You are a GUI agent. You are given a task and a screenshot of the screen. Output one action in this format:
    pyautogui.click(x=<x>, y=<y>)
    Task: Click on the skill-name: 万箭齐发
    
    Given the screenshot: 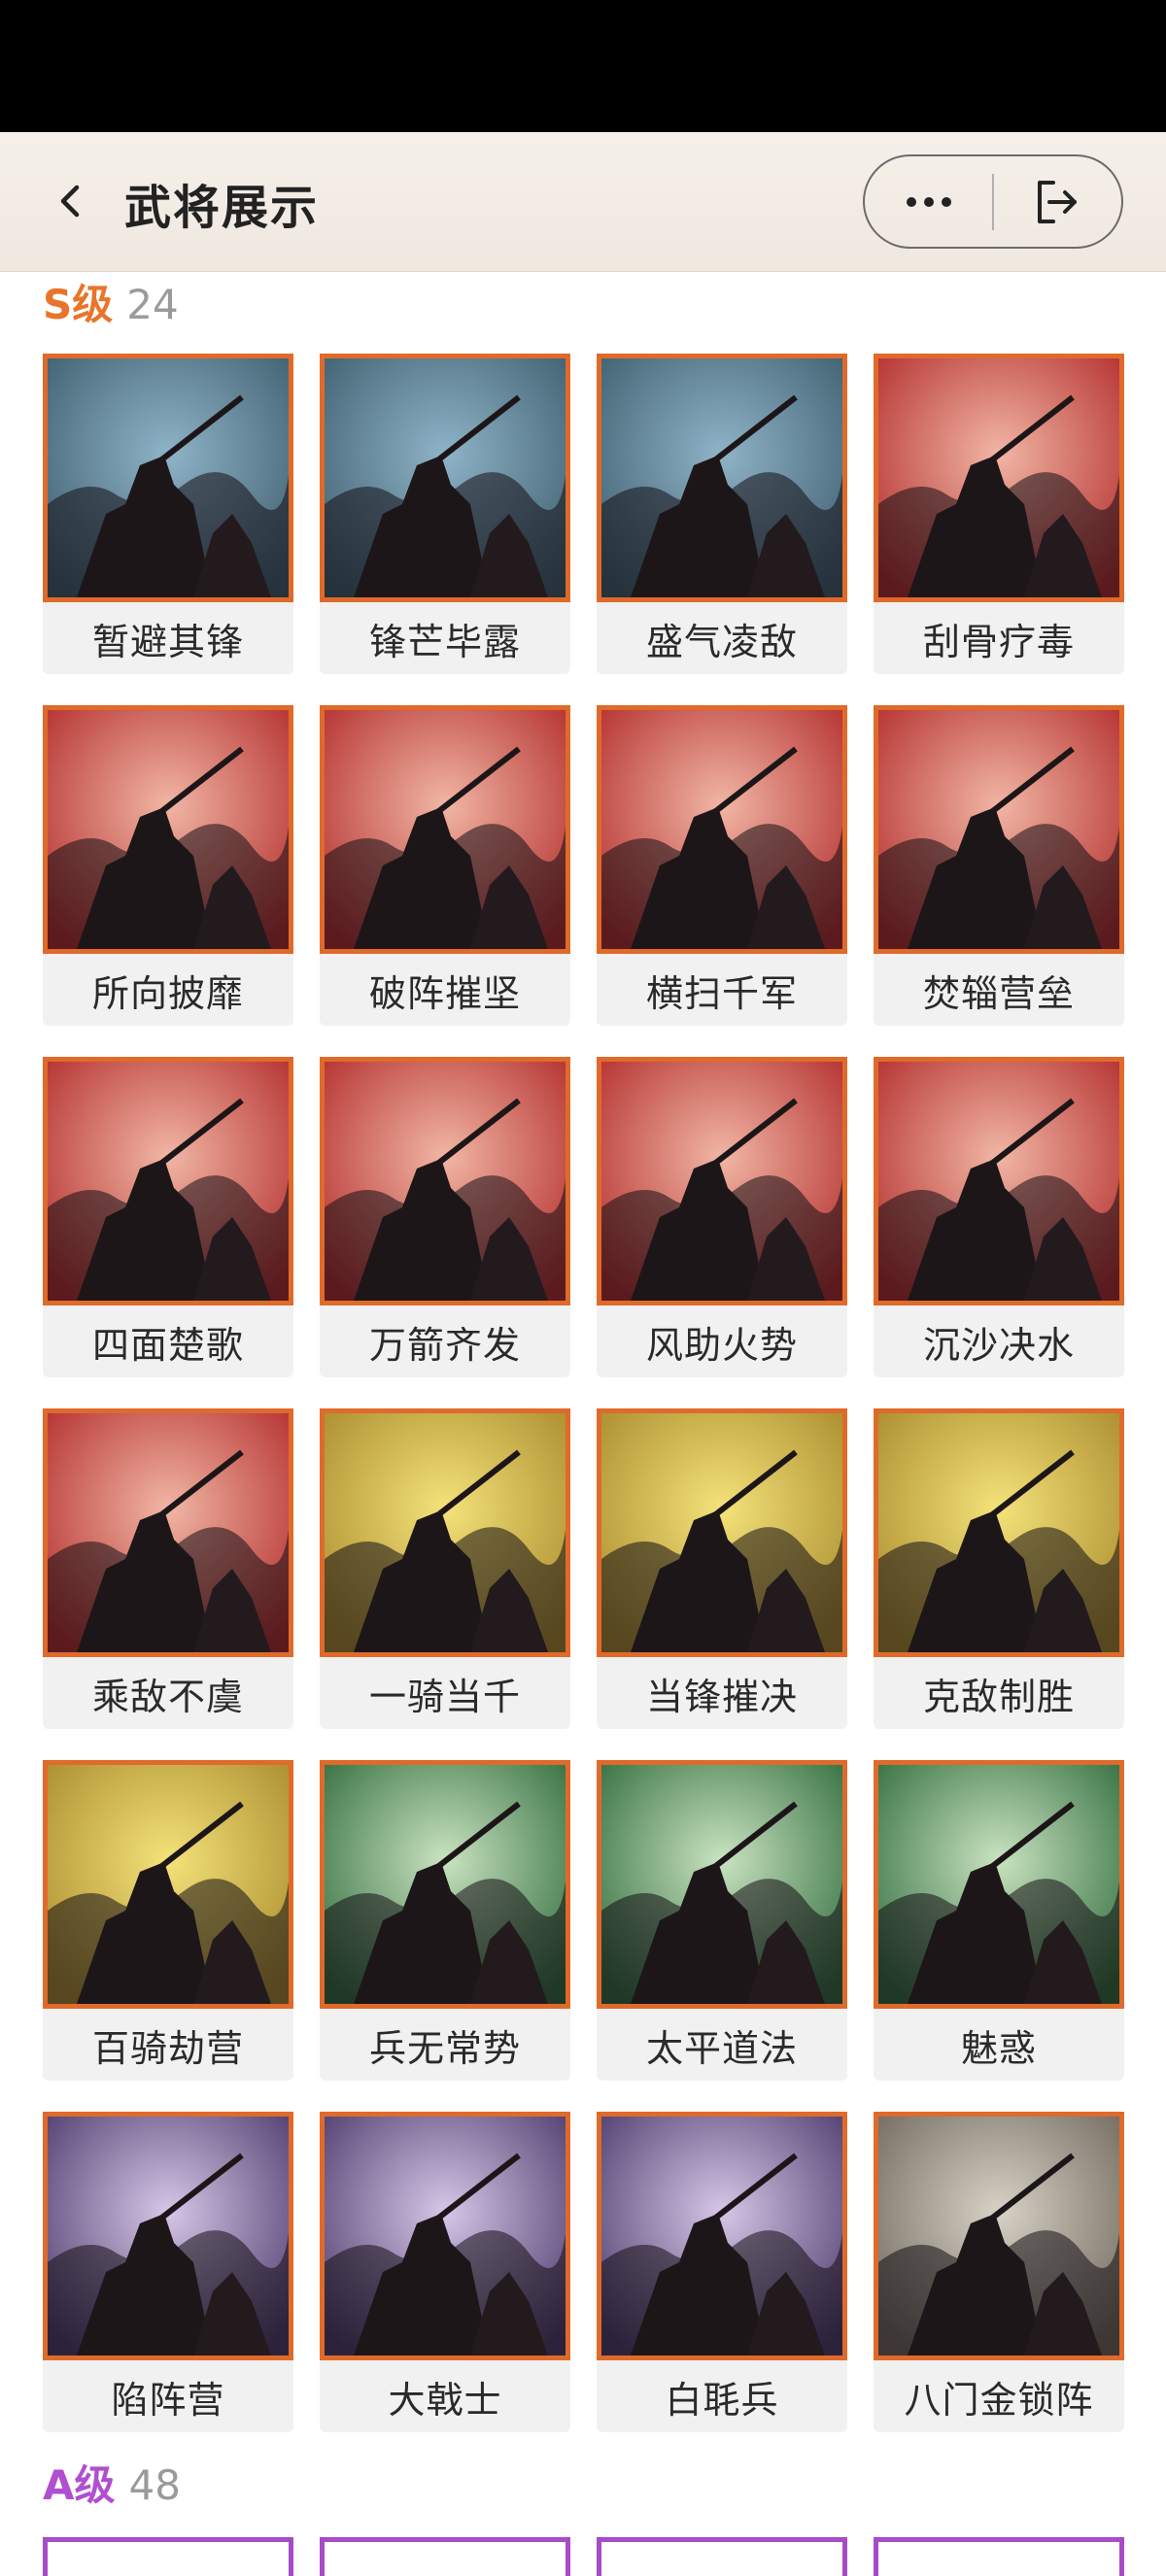 What is the action you would take?
    pyautogui.click(x=444, y=1345)
    